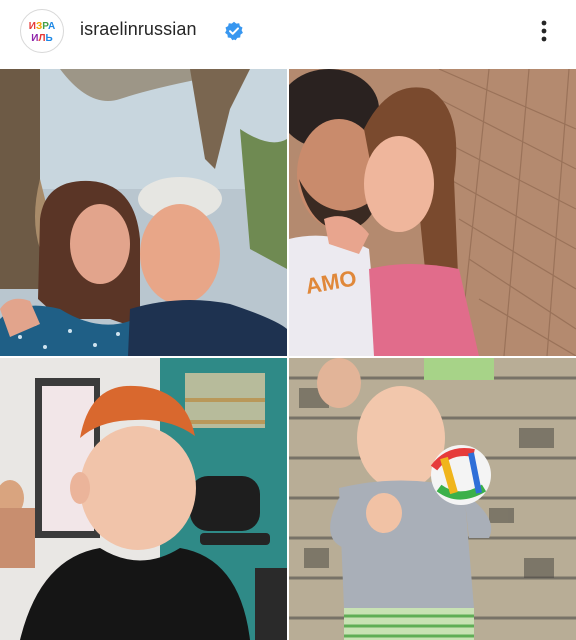  Describe the element at coordinates (42, 26) in the screenshot. I see `logo-text-top: ИЗРА` at that location.